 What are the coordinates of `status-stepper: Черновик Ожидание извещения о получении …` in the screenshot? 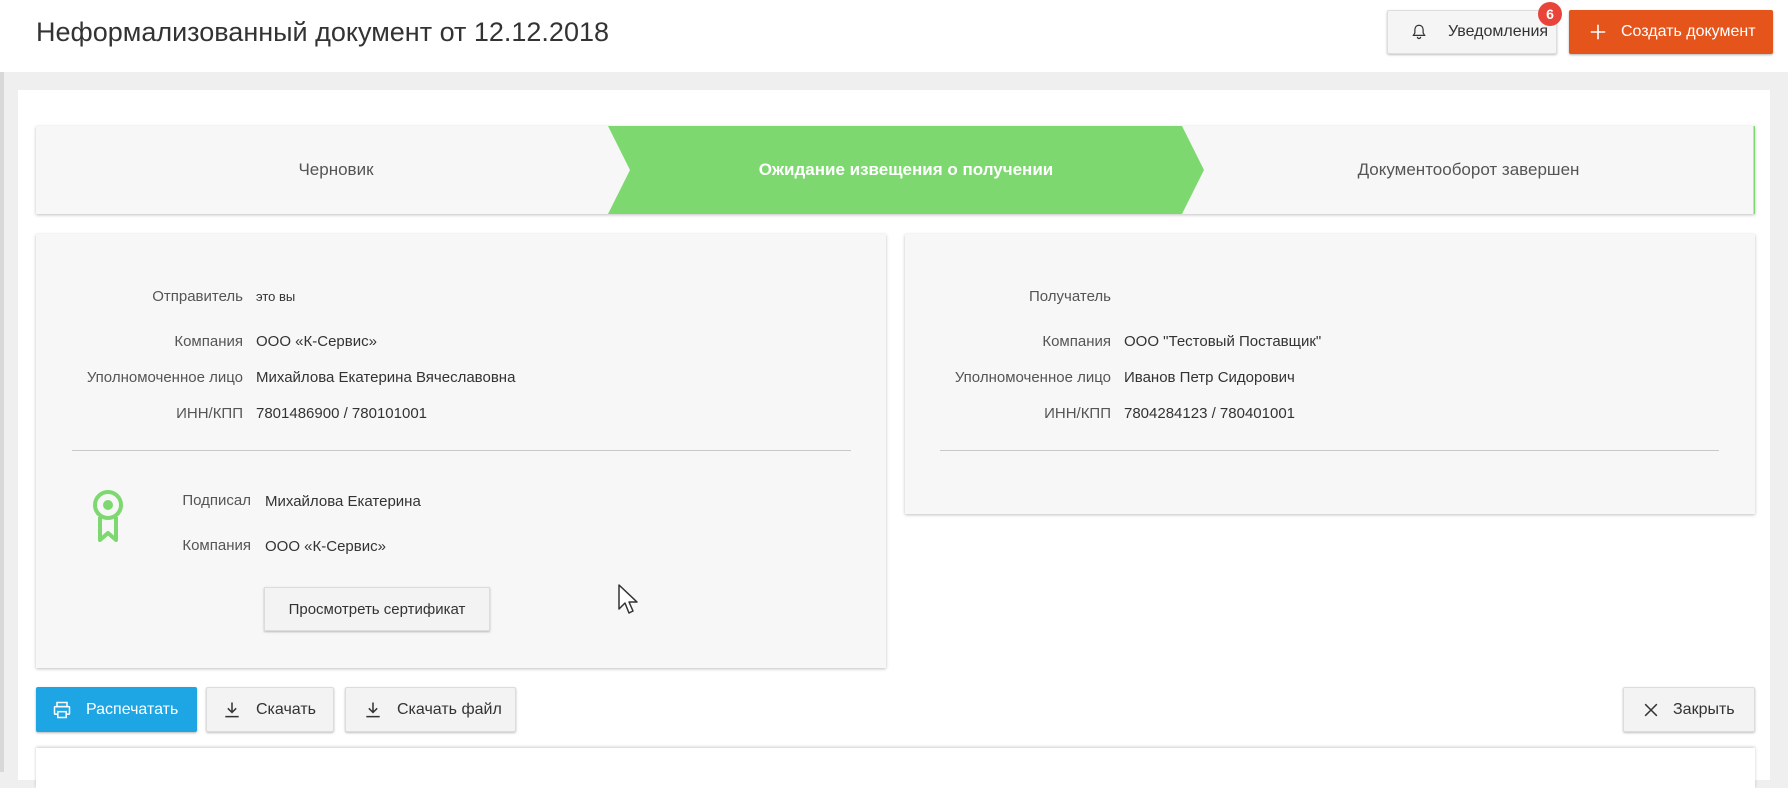 It's located at (895, 170).